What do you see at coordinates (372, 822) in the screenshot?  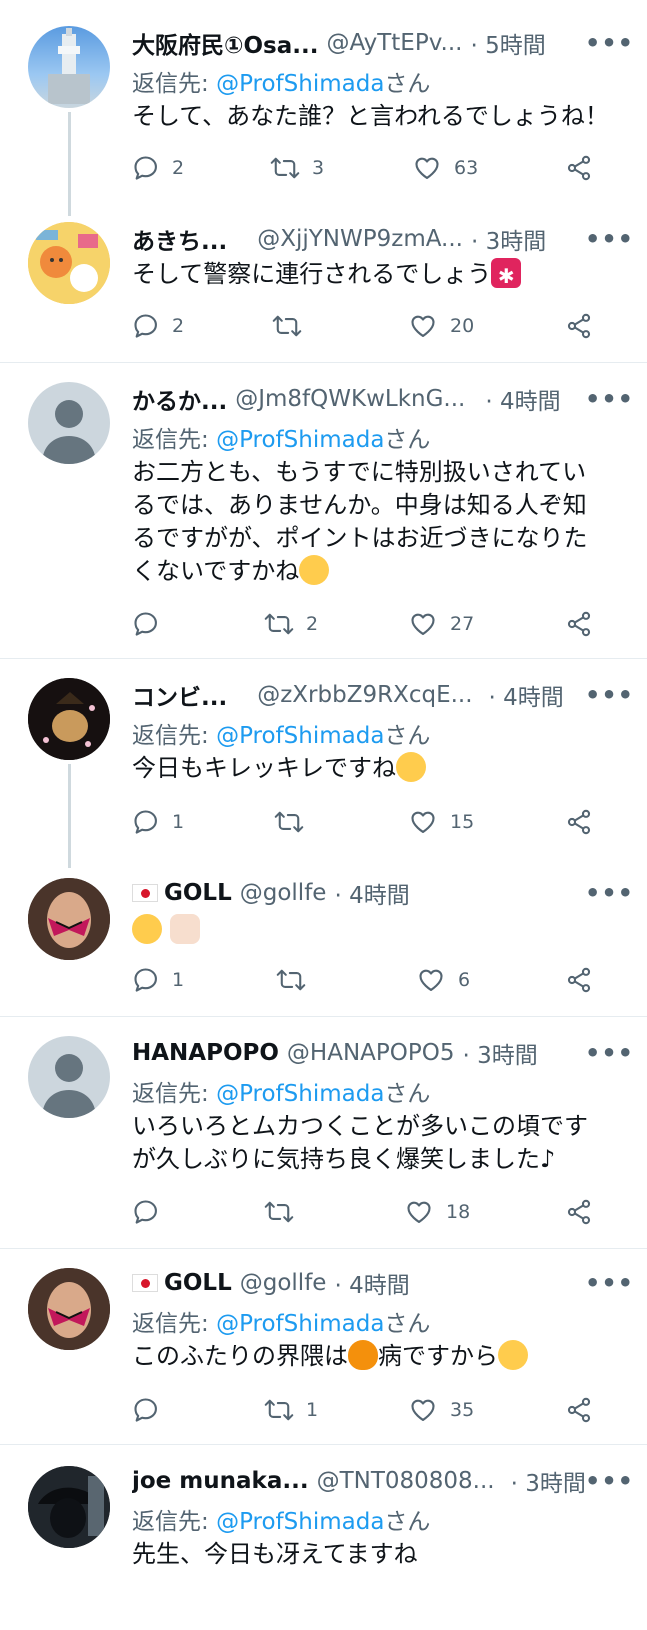 I see `action-bar: 1 15` at bounding box center [372, 822].